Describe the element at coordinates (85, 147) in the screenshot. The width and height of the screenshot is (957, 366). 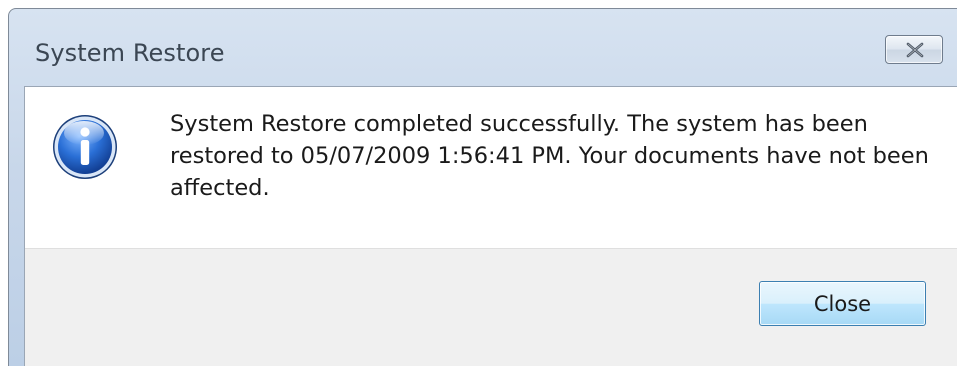
I see `info-icon` at that location.